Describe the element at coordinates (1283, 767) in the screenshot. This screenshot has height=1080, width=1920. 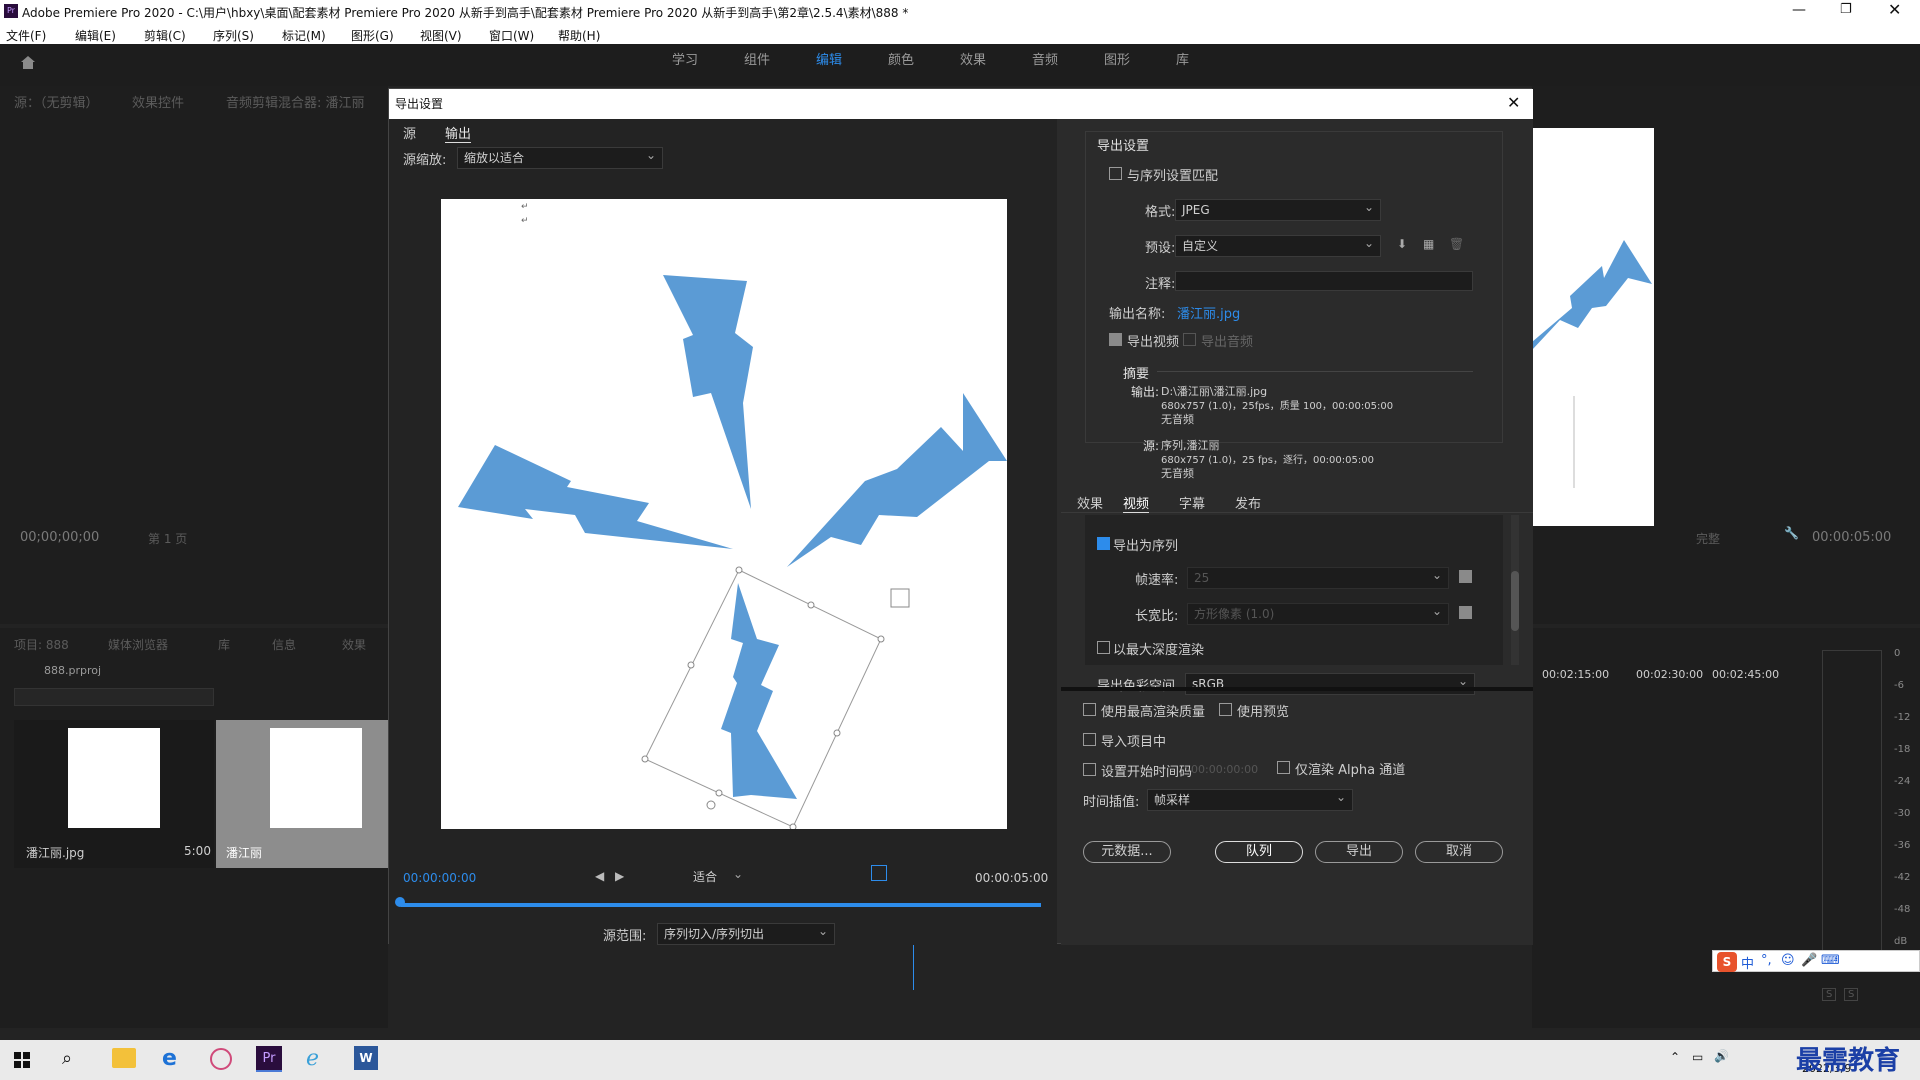
I see `alpha-only-checkbox` at that location.